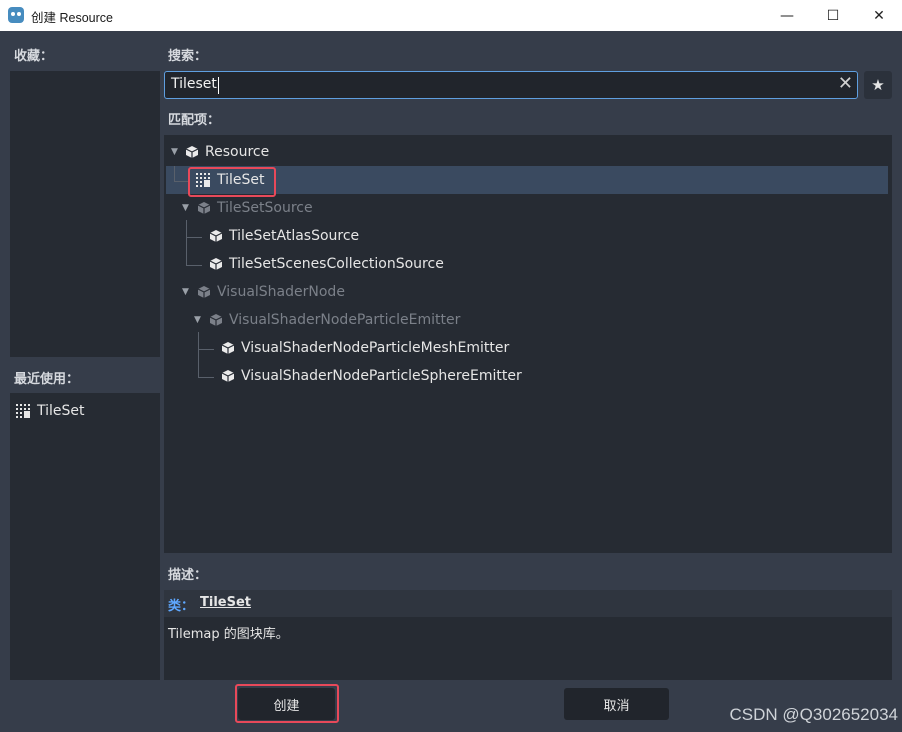 The width and height of the screenshot is (902, 732). What do you see at coordinates (879, 15) in the screenshot?
I see `close-window-button: ✕` at bounding box center [879, 15].